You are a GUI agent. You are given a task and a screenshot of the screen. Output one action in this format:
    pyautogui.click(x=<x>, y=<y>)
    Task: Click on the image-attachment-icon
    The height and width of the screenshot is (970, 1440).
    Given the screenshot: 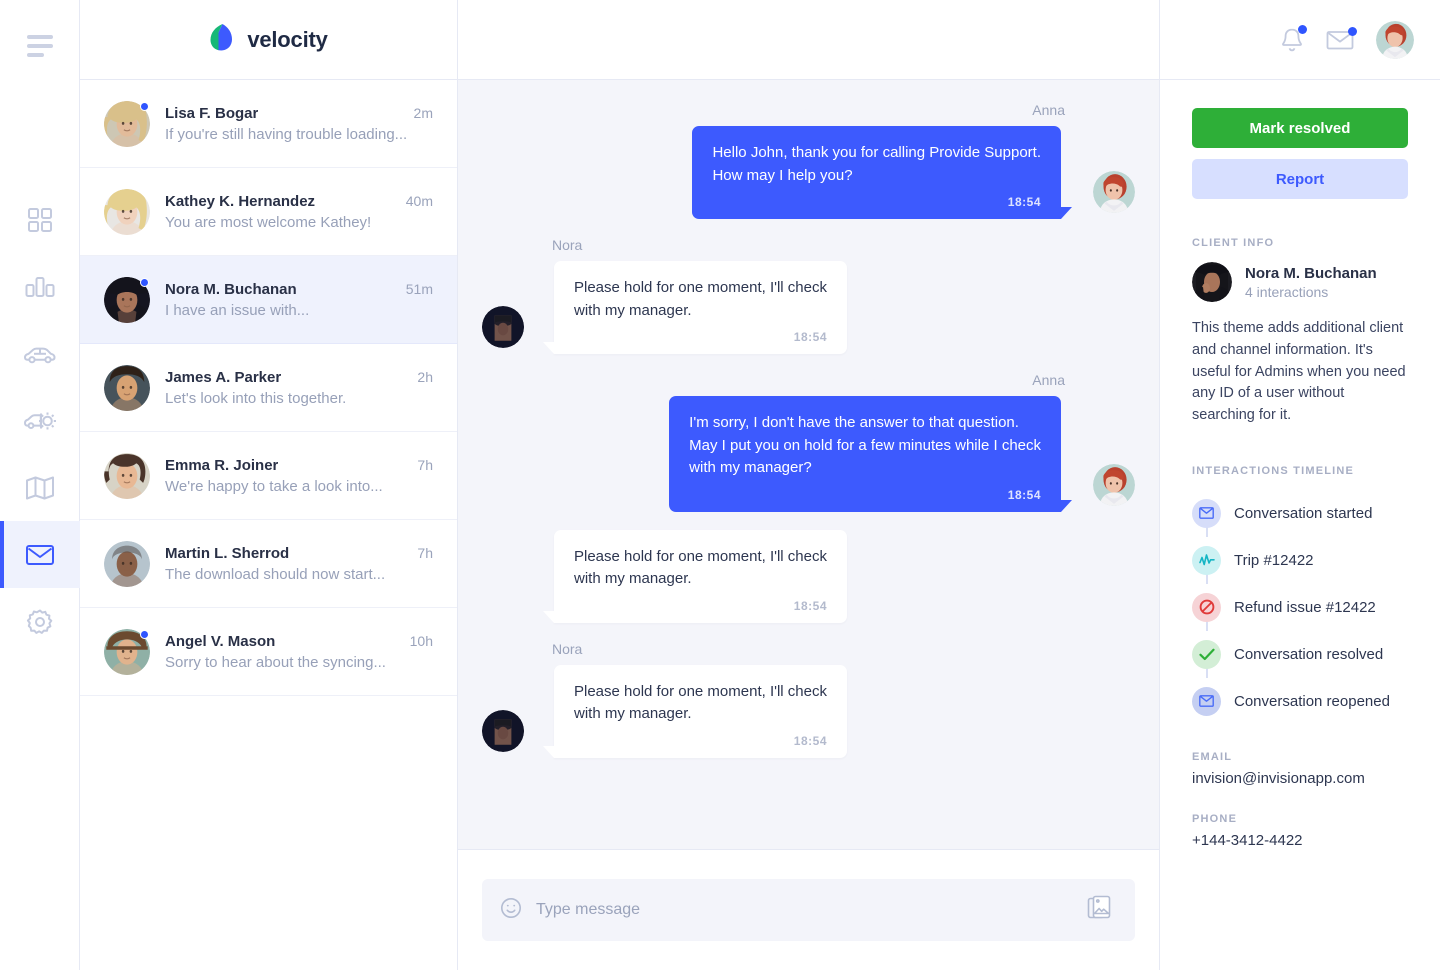 What is the action you would take?
    pyautogui.click(x=1100, y=910)
    